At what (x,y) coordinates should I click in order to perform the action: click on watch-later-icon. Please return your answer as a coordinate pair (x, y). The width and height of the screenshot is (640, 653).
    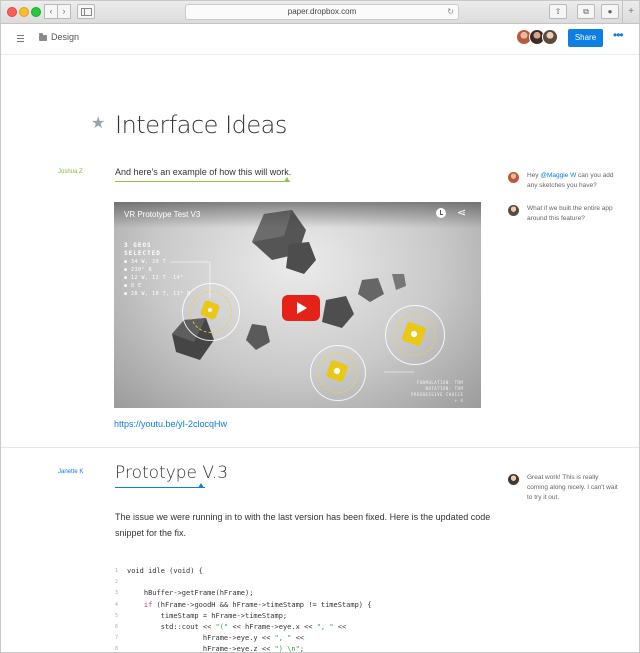
    Looking at the image, I should click on (441, 213).